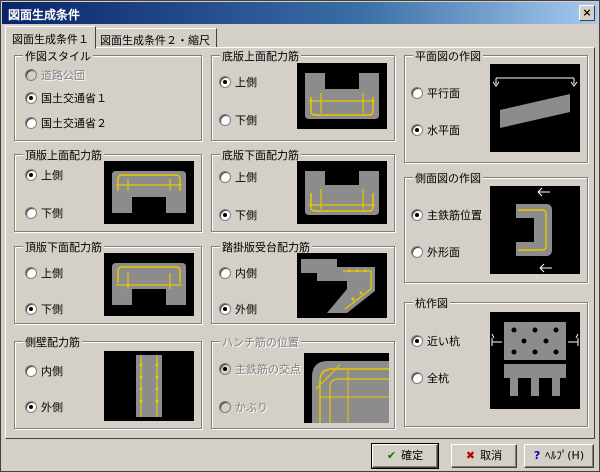 This screenshot has width=600, height=472. Describe the element at coordinates (491, 455) in the screenshot. I see `cancel-label: 取消` at that location.